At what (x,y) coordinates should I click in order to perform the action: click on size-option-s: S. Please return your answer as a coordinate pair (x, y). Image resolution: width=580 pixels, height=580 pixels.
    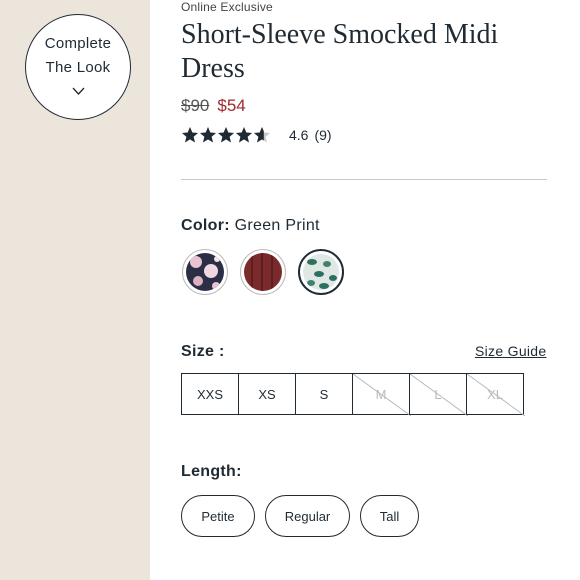
    Looking at the image, I should click on (324, 394).